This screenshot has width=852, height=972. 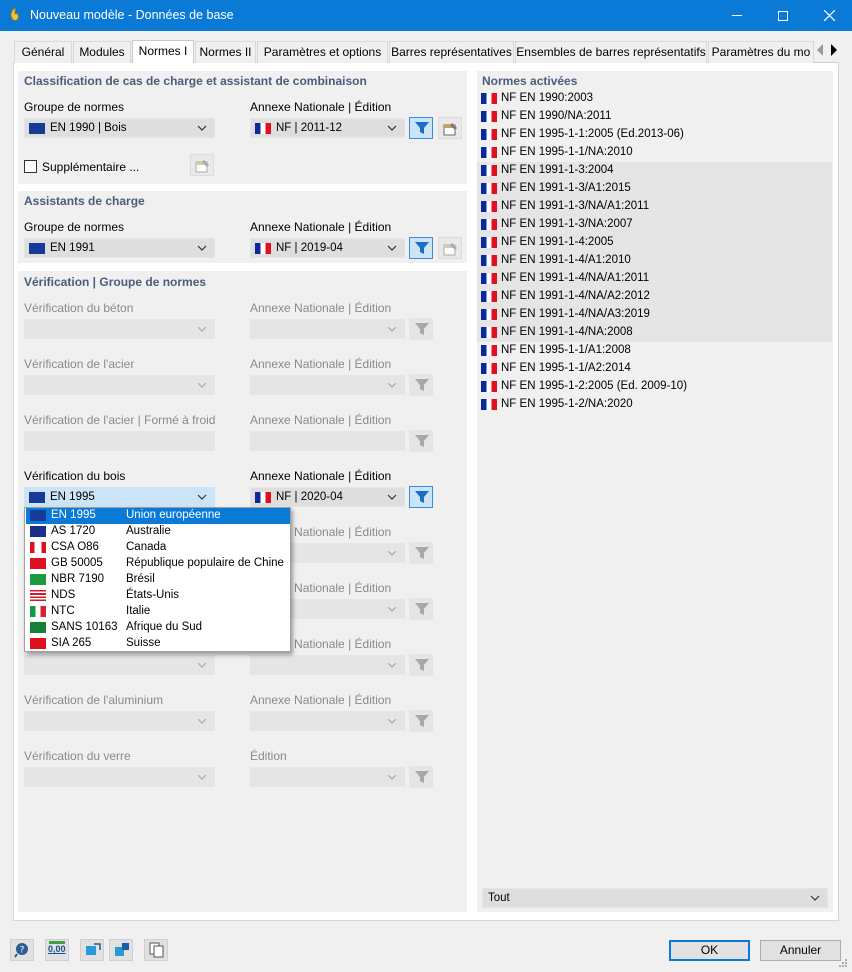 I want to click on dropdown-option-sia265: SIA 265 Suisse, so click(x=158, y=644).